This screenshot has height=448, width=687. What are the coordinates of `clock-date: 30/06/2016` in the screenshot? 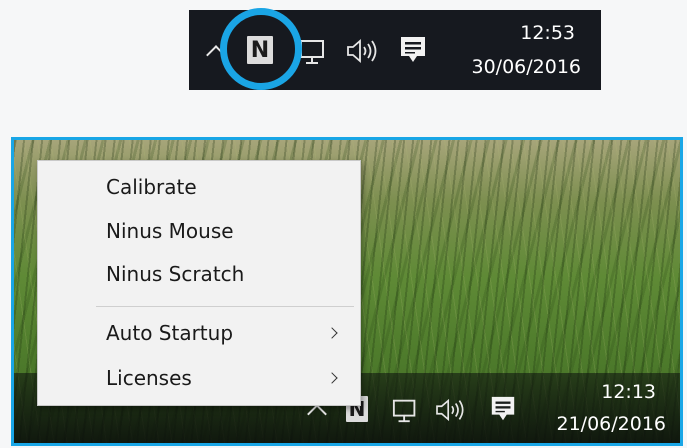 It's located at (526, 67).